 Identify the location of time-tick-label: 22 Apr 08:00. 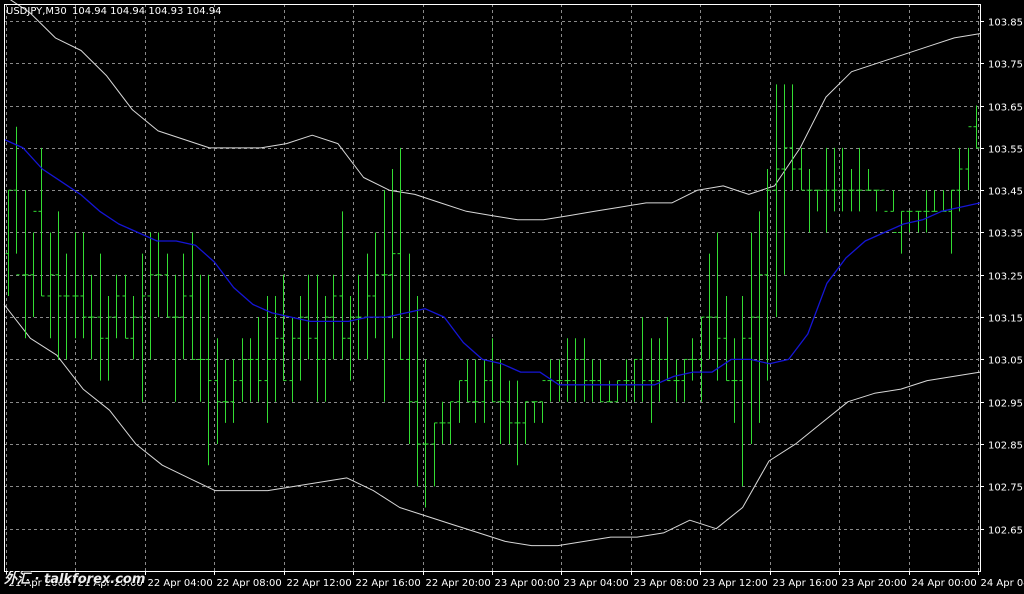
(249, 583).